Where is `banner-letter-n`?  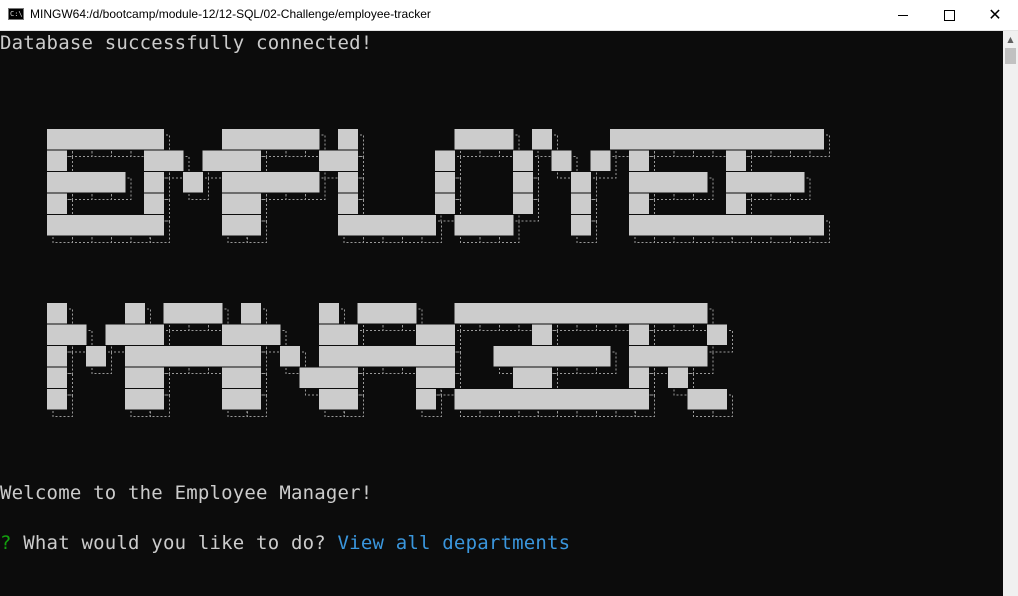
banner-letter-n is located at coordinates (293, 360).